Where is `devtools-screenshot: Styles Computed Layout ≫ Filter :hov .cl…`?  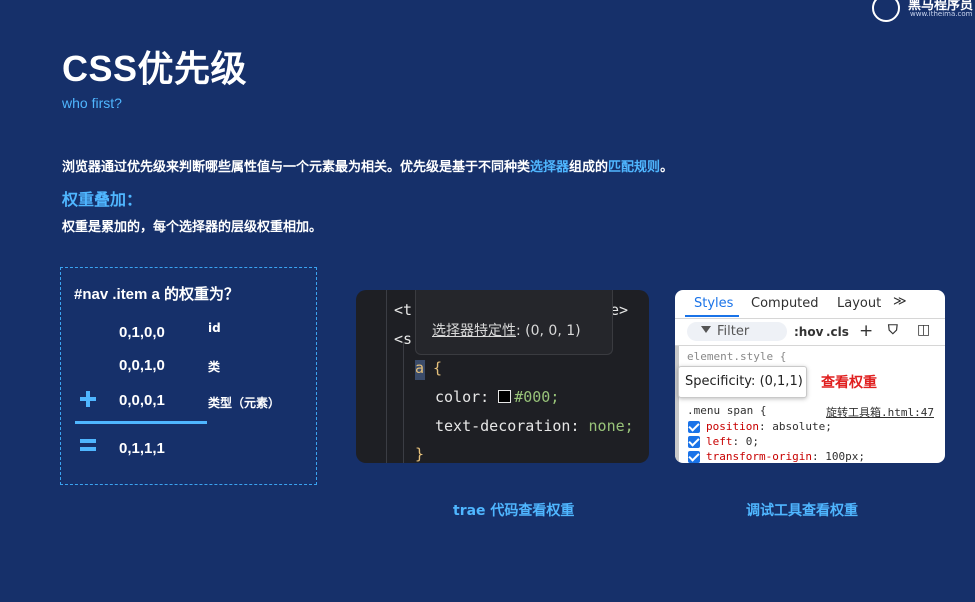
devtools-screenshot: Styles Computed Layout ≫ Filter :hov .cl… is located at coordinates (810, 376).